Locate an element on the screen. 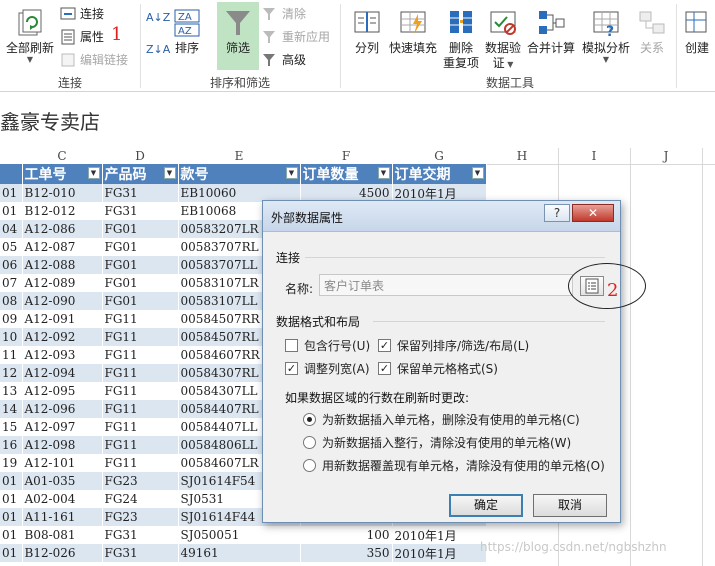 The height and width of the screenshot is (566, 715). table-cell: A12-087 is located at coordinates (62, 247).